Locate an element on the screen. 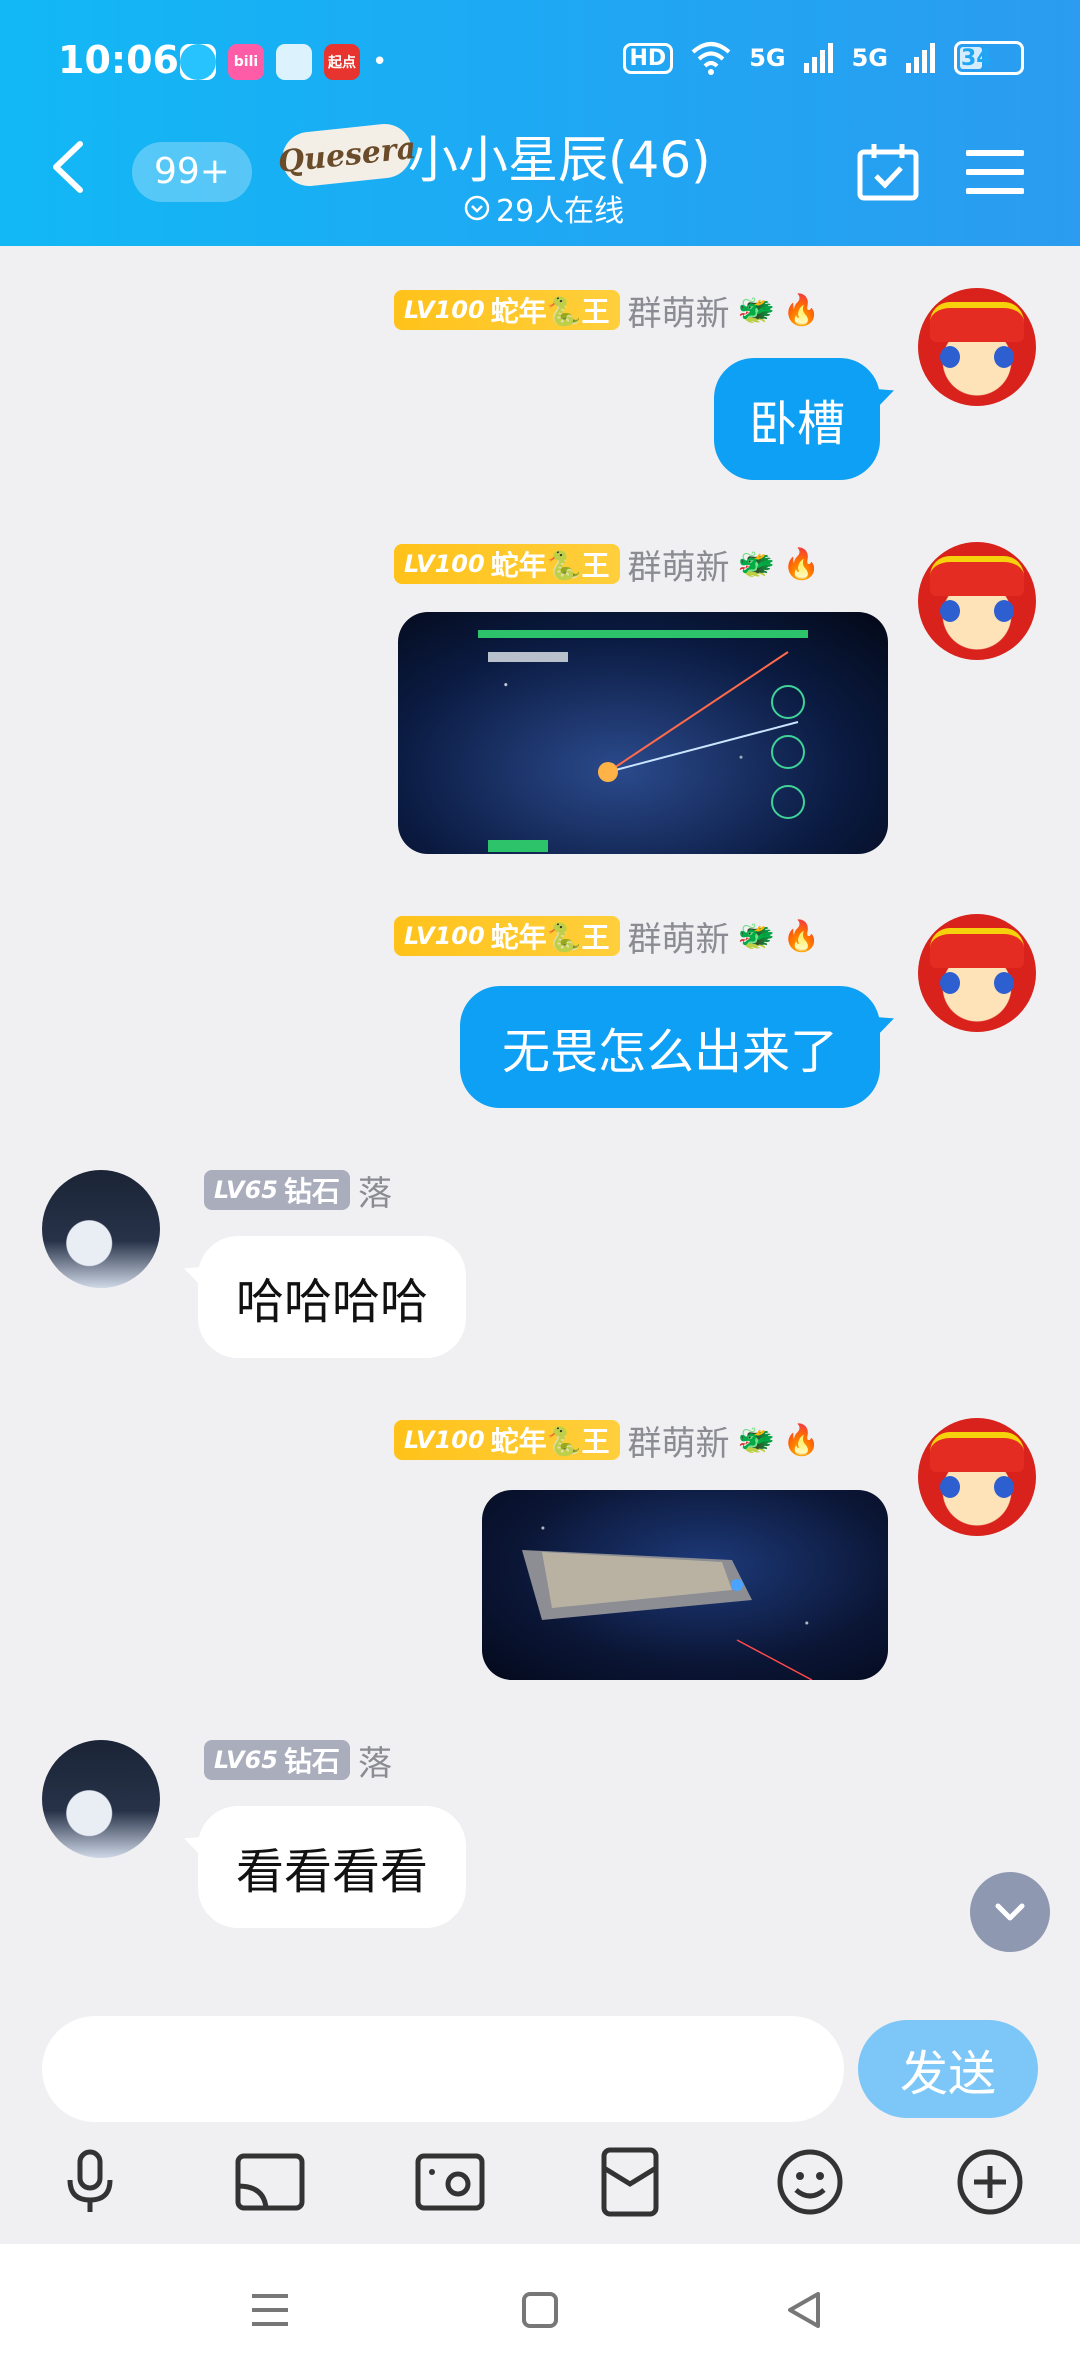  red-packet-icon is located at coordinates (630, 2182).